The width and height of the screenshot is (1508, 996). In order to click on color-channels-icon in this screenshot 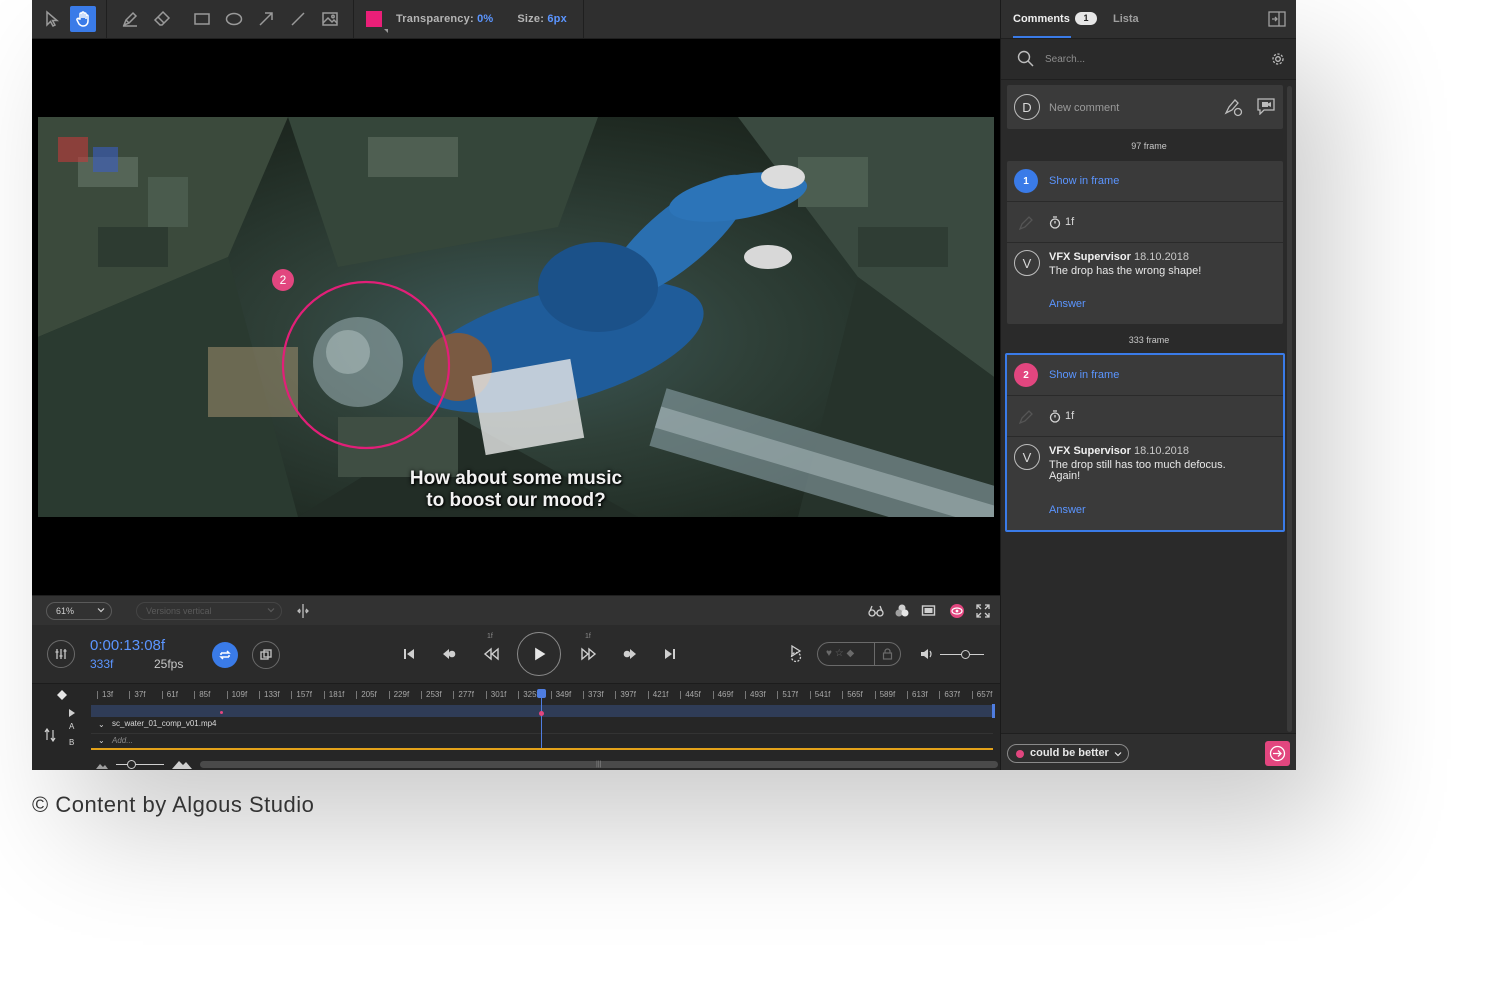, I will do `click(902, 610)`.